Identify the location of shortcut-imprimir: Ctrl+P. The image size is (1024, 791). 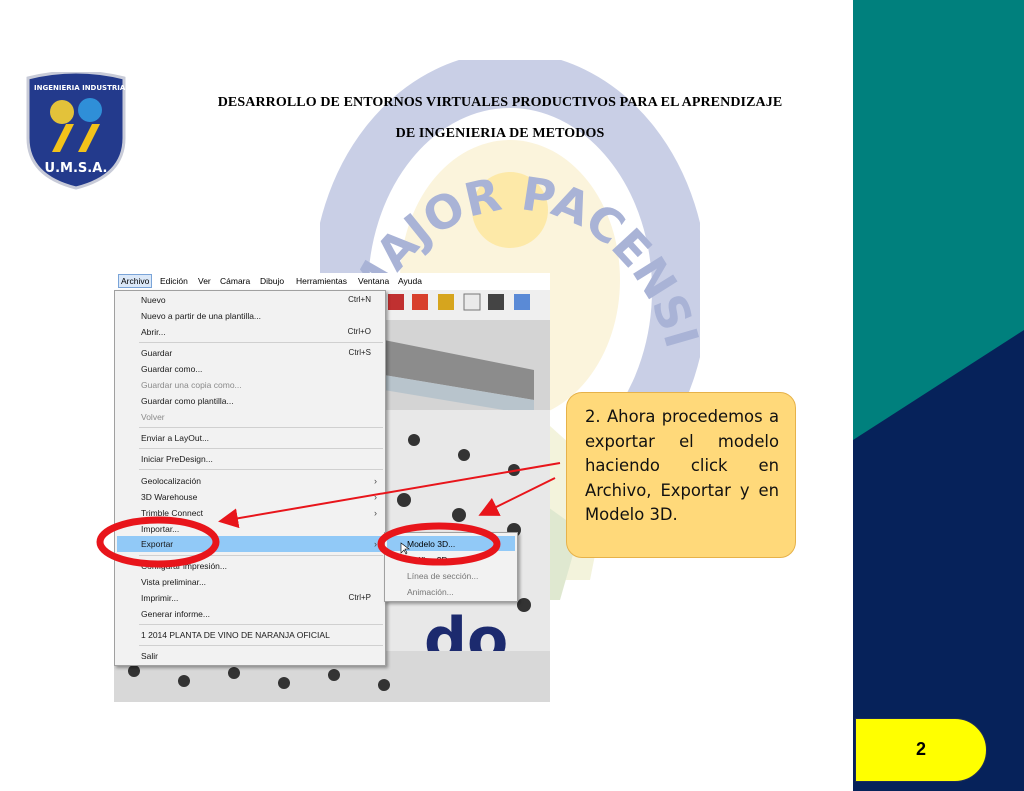
(359, 597).